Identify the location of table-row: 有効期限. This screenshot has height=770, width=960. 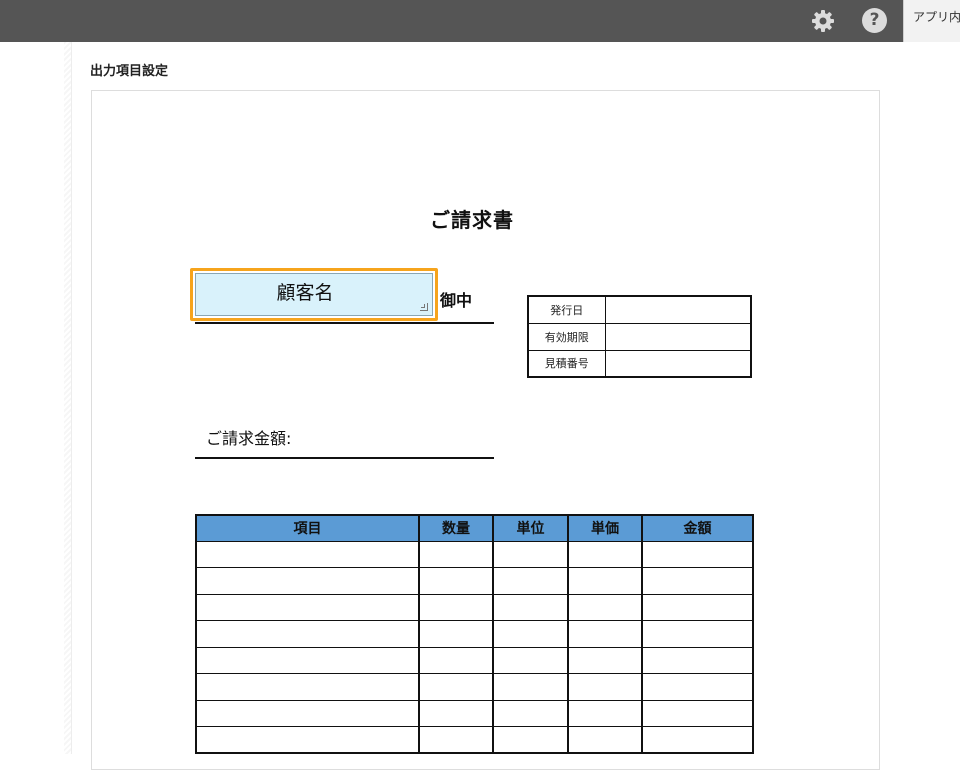
(639, 336).